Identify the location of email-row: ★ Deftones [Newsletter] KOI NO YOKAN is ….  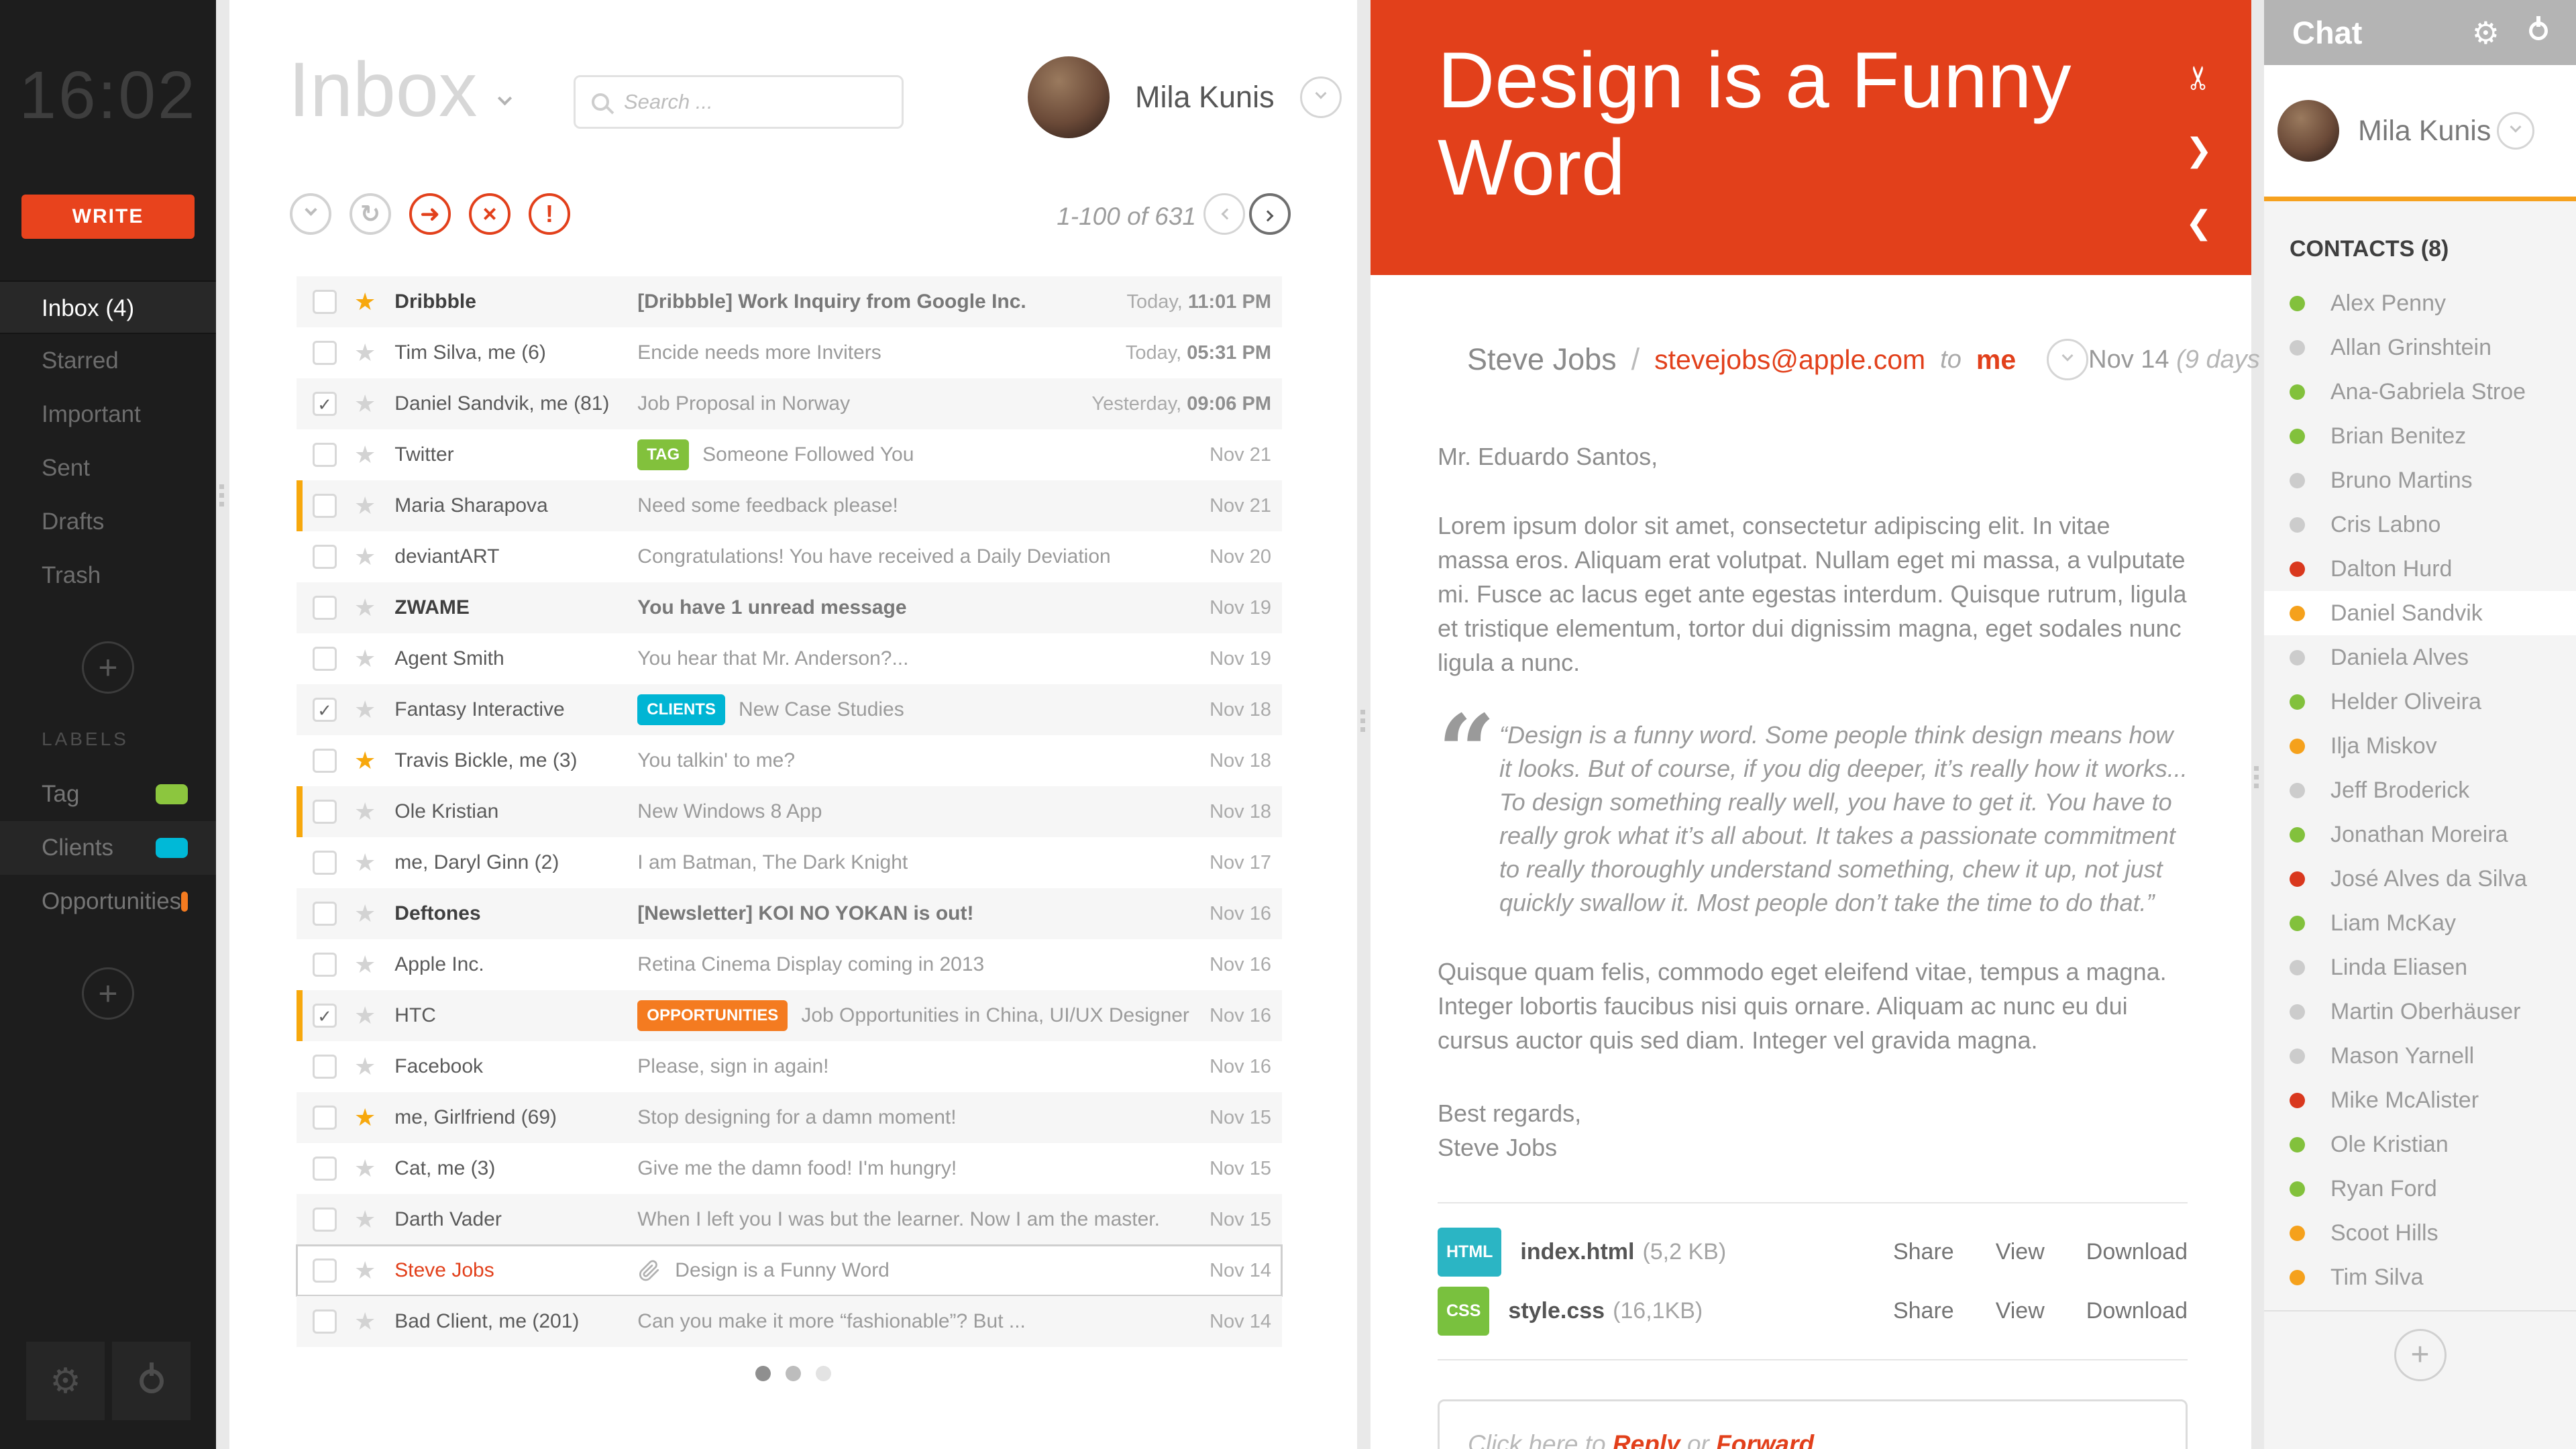
(789, 913).